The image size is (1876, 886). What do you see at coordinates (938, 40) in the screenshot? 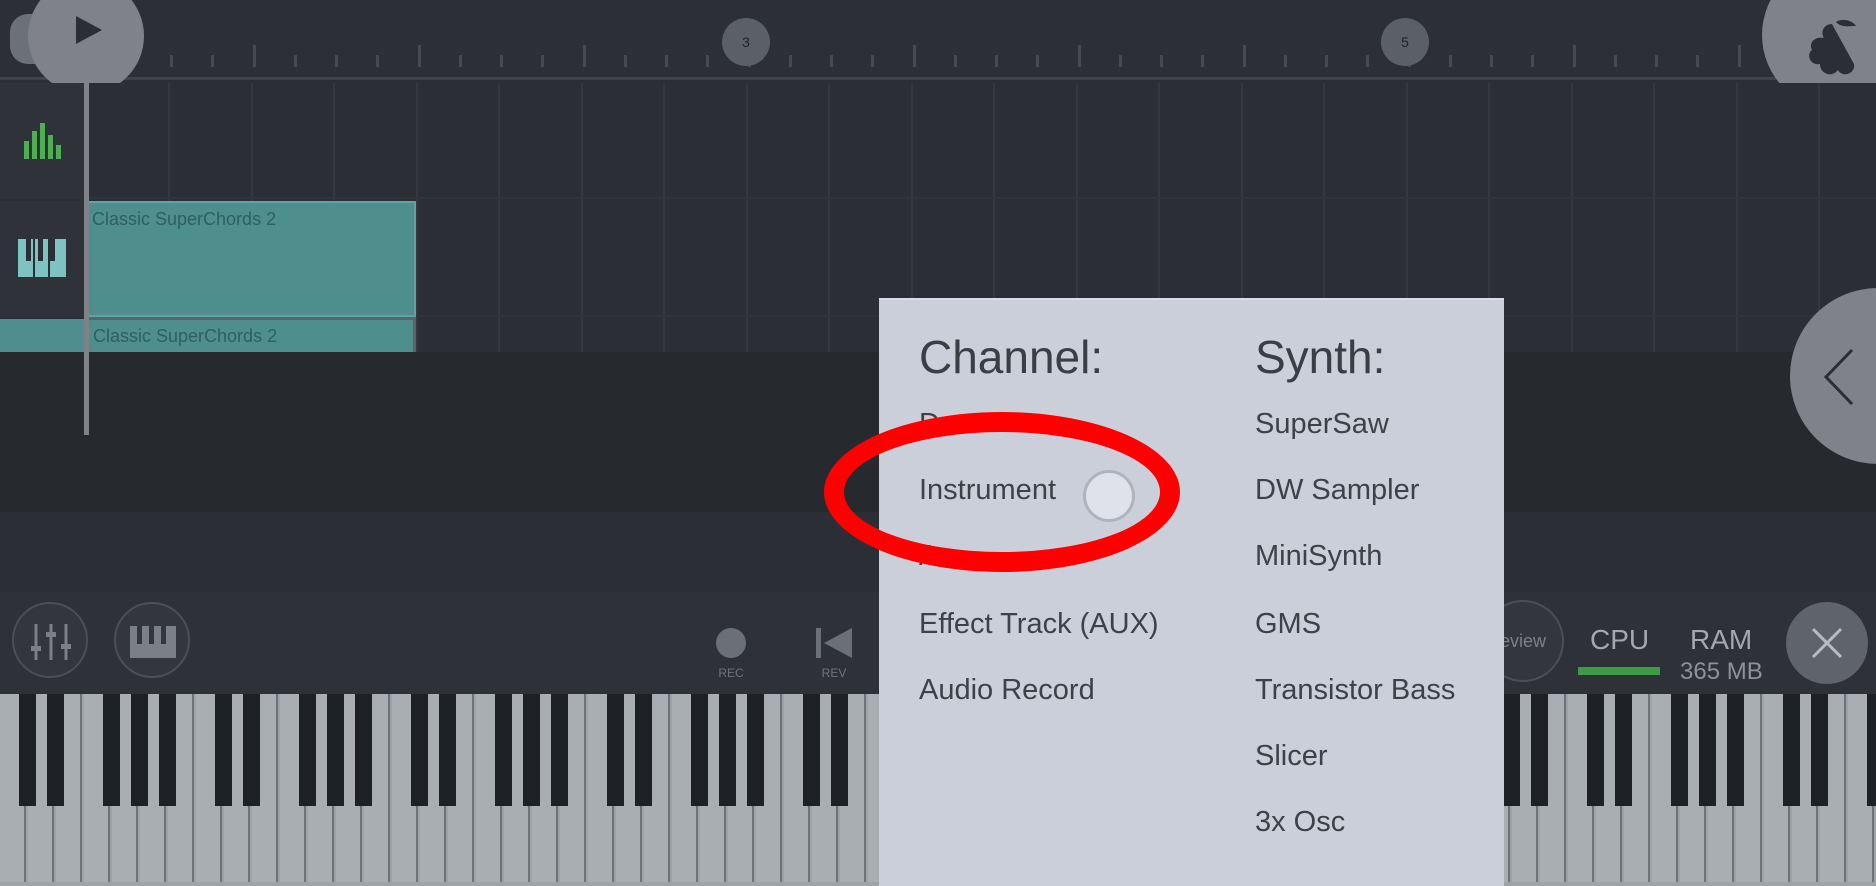
I see `timeline-ruler: 3 5` at bounding box center [938, 40].